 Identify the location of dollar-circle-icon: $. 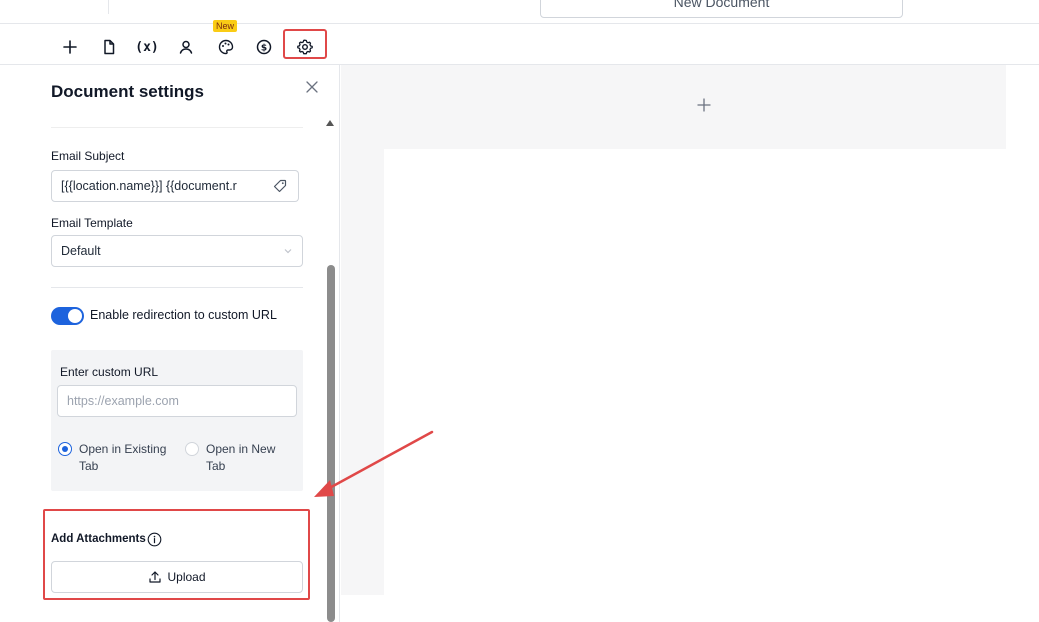
(264, 47).